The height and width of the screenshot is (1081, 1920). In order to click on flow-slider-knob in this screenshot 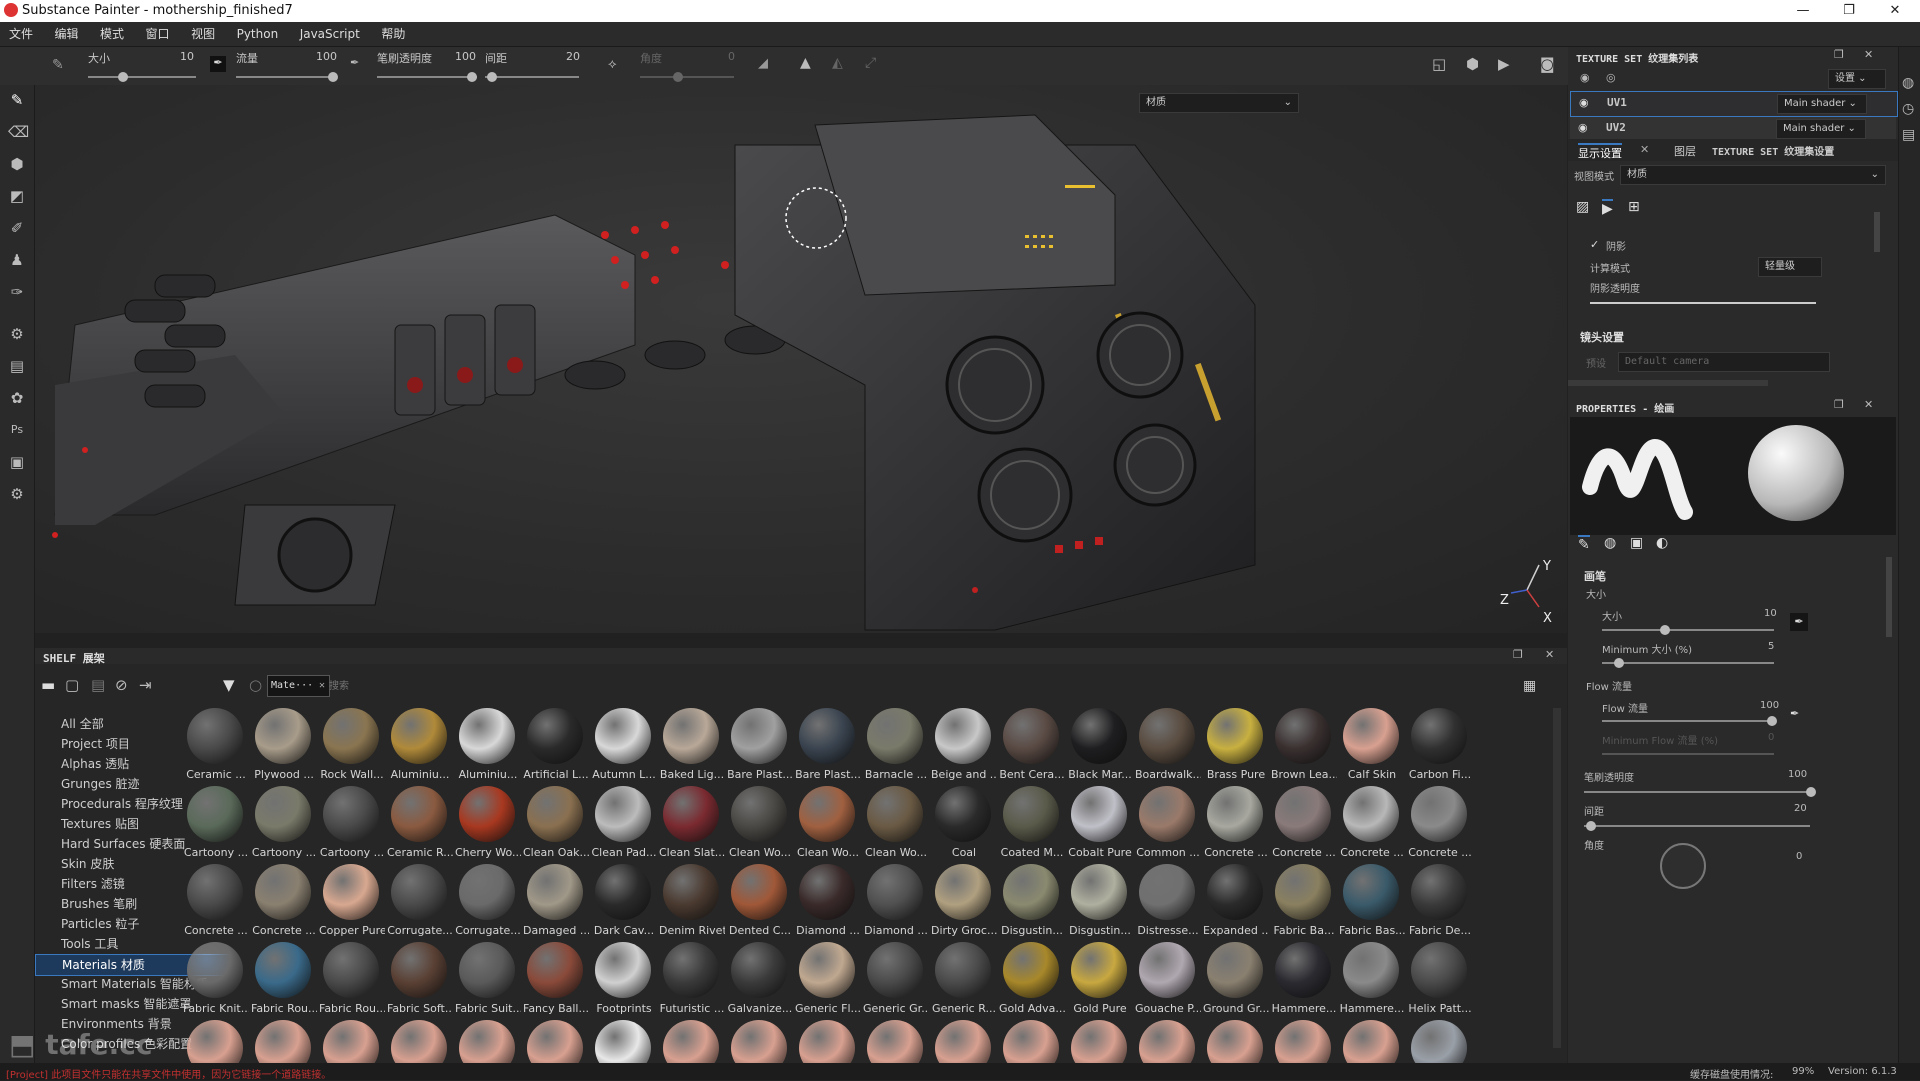, I will do `click(333, 77)`.